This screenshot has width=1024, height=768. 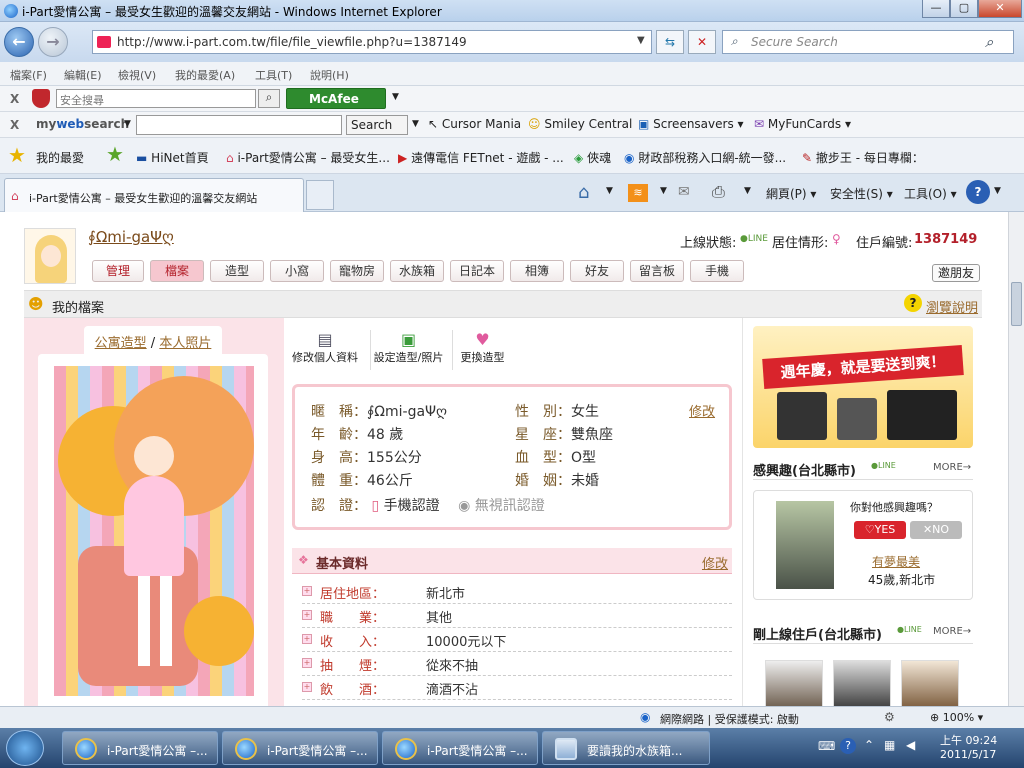 What do you see at coordinates (537, 271) in the screenshot?
I see `nav-album: 相簿` at bounding box center [537, 271].